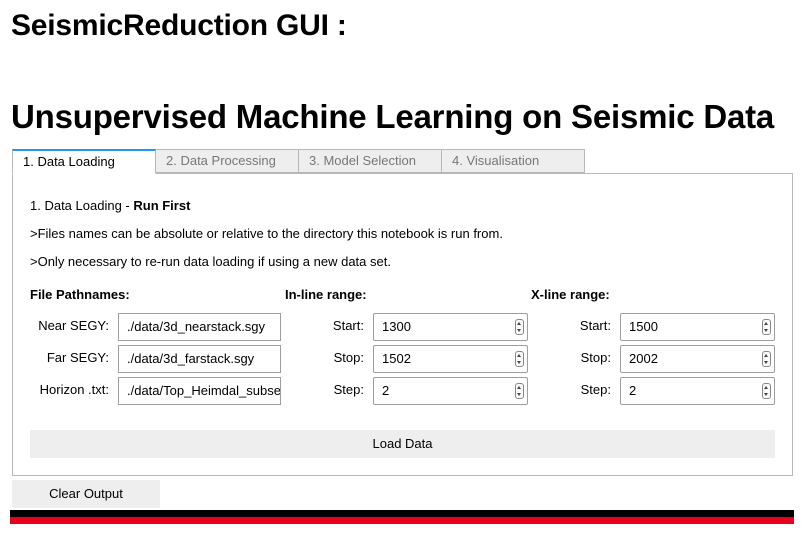 This screenshot has width=802, height=533. I want to click on inline-stop-value: 1502, so click(396, 358).